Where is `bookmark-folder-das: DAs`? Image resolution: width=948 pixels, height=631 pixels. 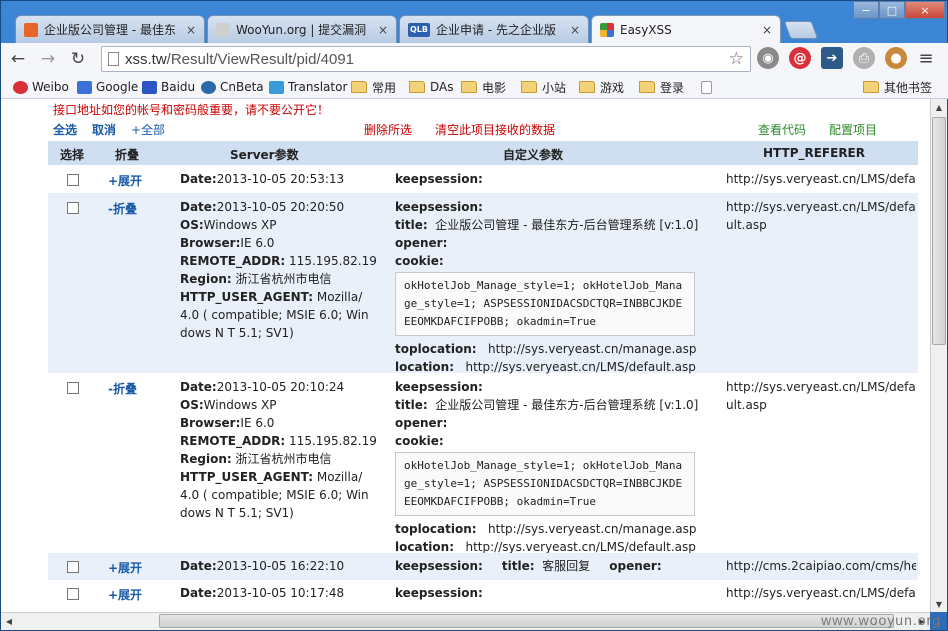 bookmark-folder-das: DAs is located at coordinates (431, 87).